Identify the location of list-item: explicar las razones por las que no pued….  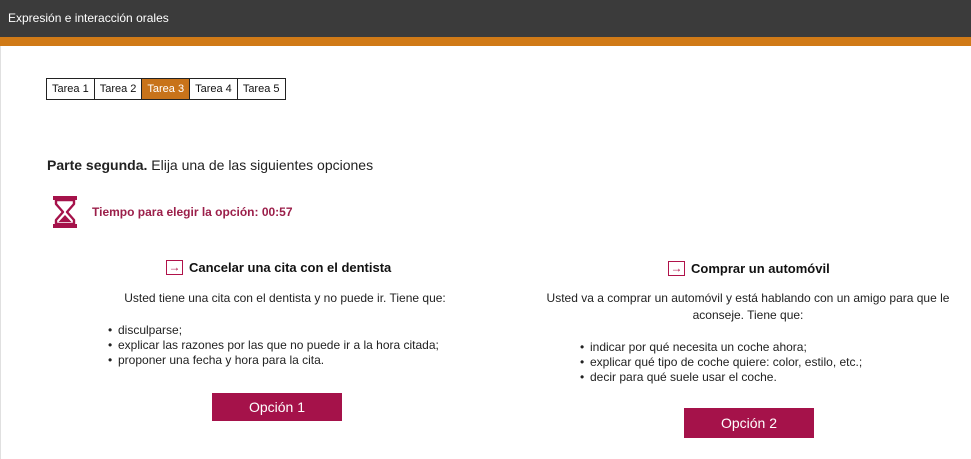
(273, 345).